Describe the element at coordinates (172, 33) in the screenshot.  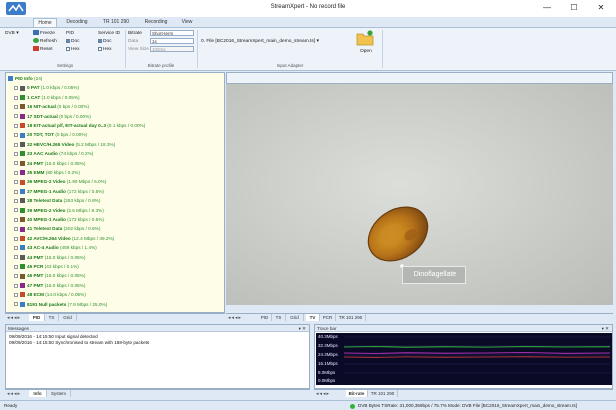
I see `bitrate-select: Short-term` at that location.